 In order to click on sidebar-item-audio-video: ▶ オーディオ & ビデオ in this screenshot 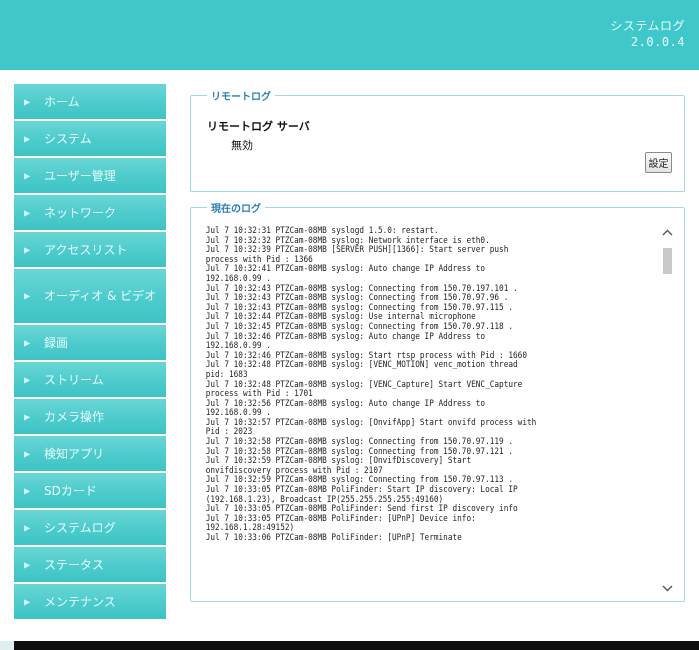, I will do `click(90, 296)`.